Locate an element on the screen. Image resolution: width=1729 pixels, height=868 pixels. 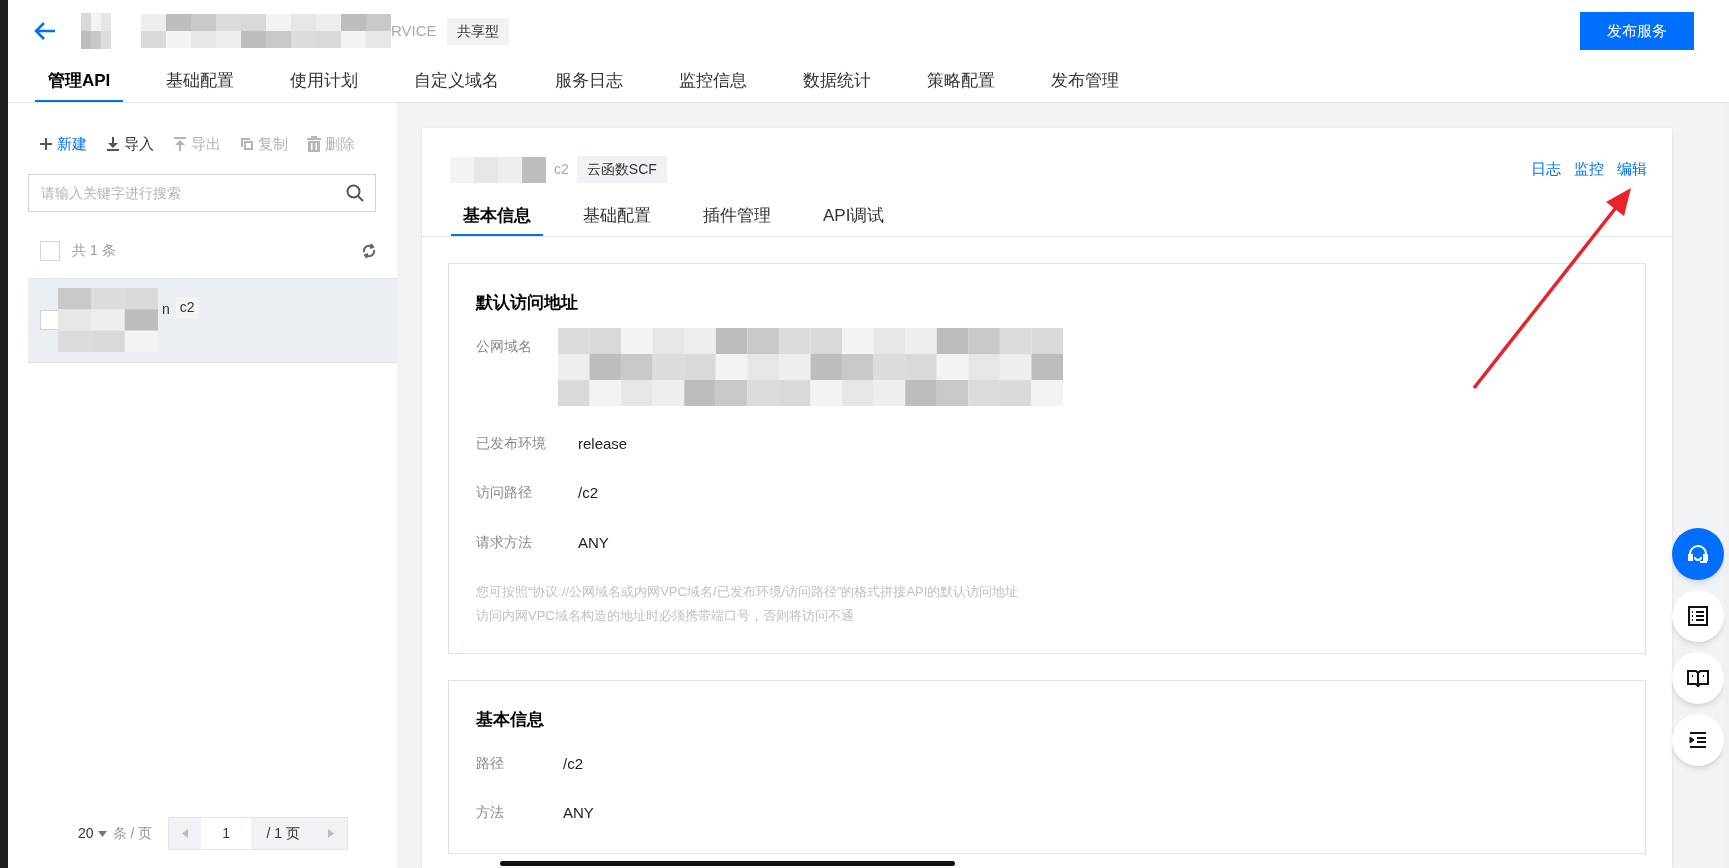
field-label: 访问路径 is located at coordinates (504, 492).